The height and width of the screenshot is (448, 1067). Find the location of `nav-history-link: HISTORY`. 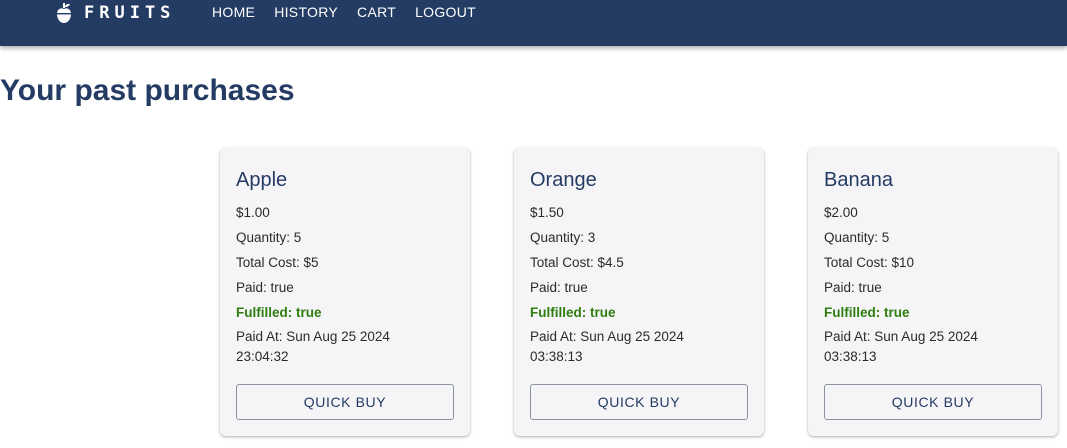

nav-history-link: HISTORY is located at coordinates (306, 12).